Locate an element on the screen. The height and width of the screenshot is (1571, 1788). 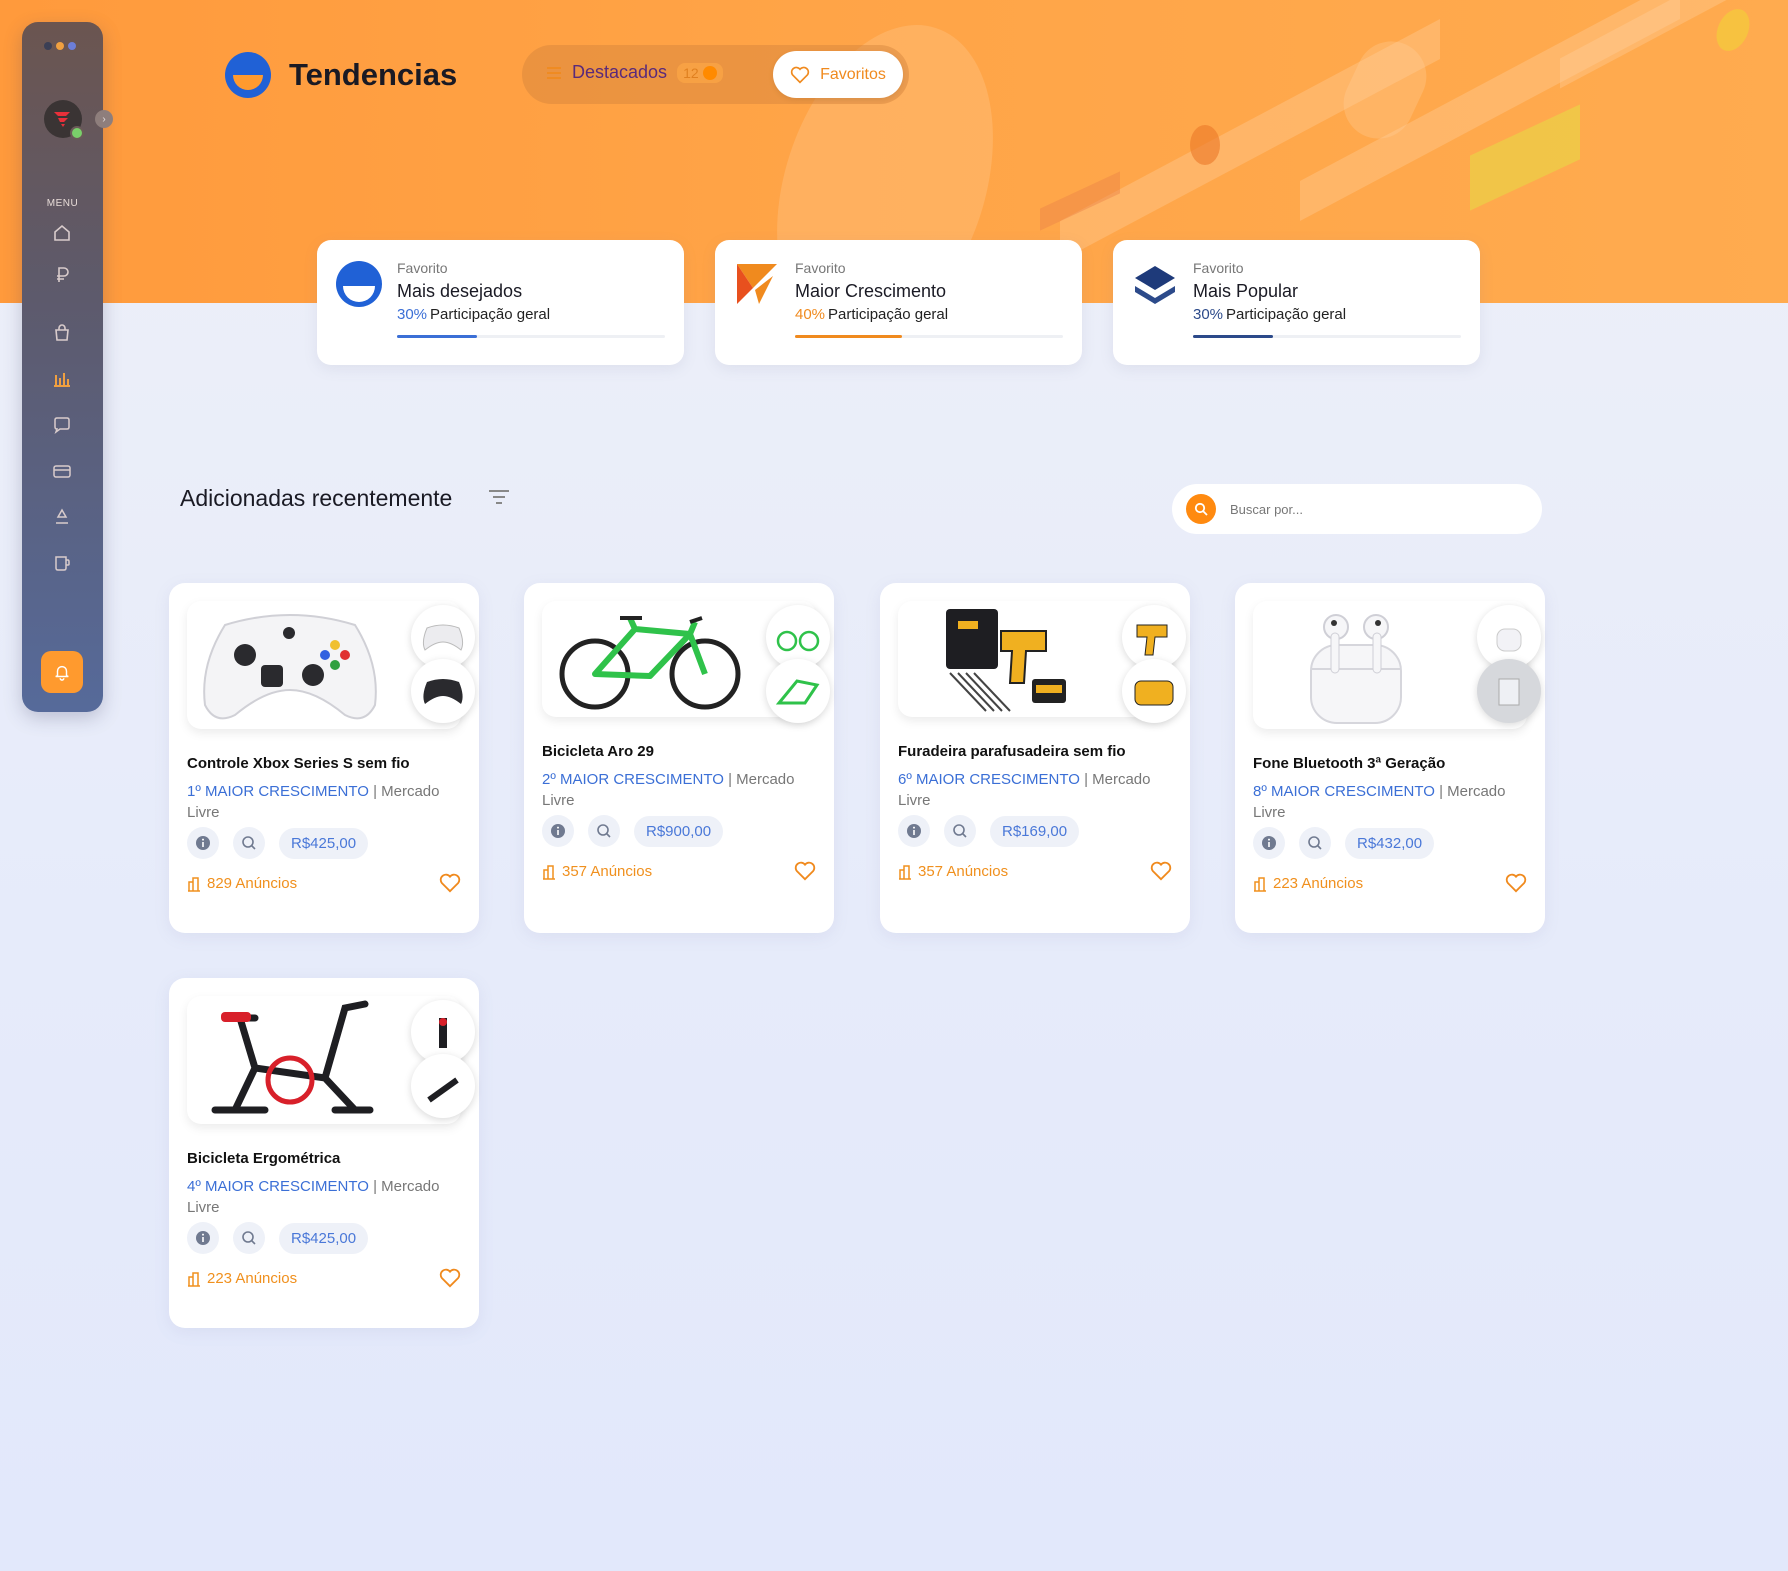
list-icon is located at coordinates (554, 72).